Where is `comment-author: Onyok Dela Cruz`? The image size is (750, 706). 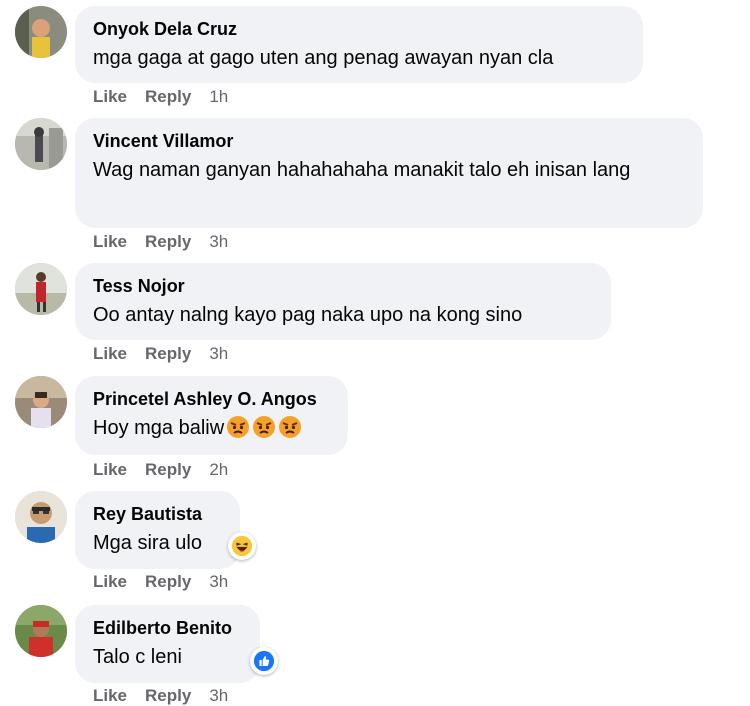
comment-author: Onyok Dela Cruz is located at coordinates (359, 29).